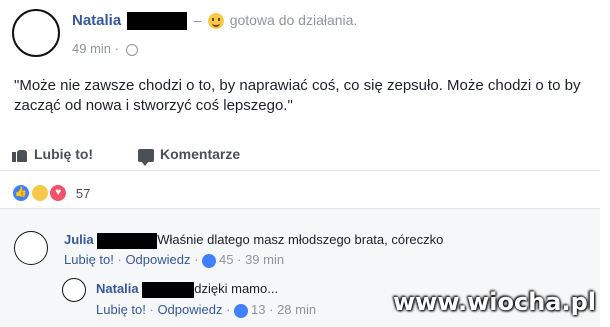 The height and width of the screenshot is (327, 610). I want to click on post-time: 49 min, so click(91, 48).